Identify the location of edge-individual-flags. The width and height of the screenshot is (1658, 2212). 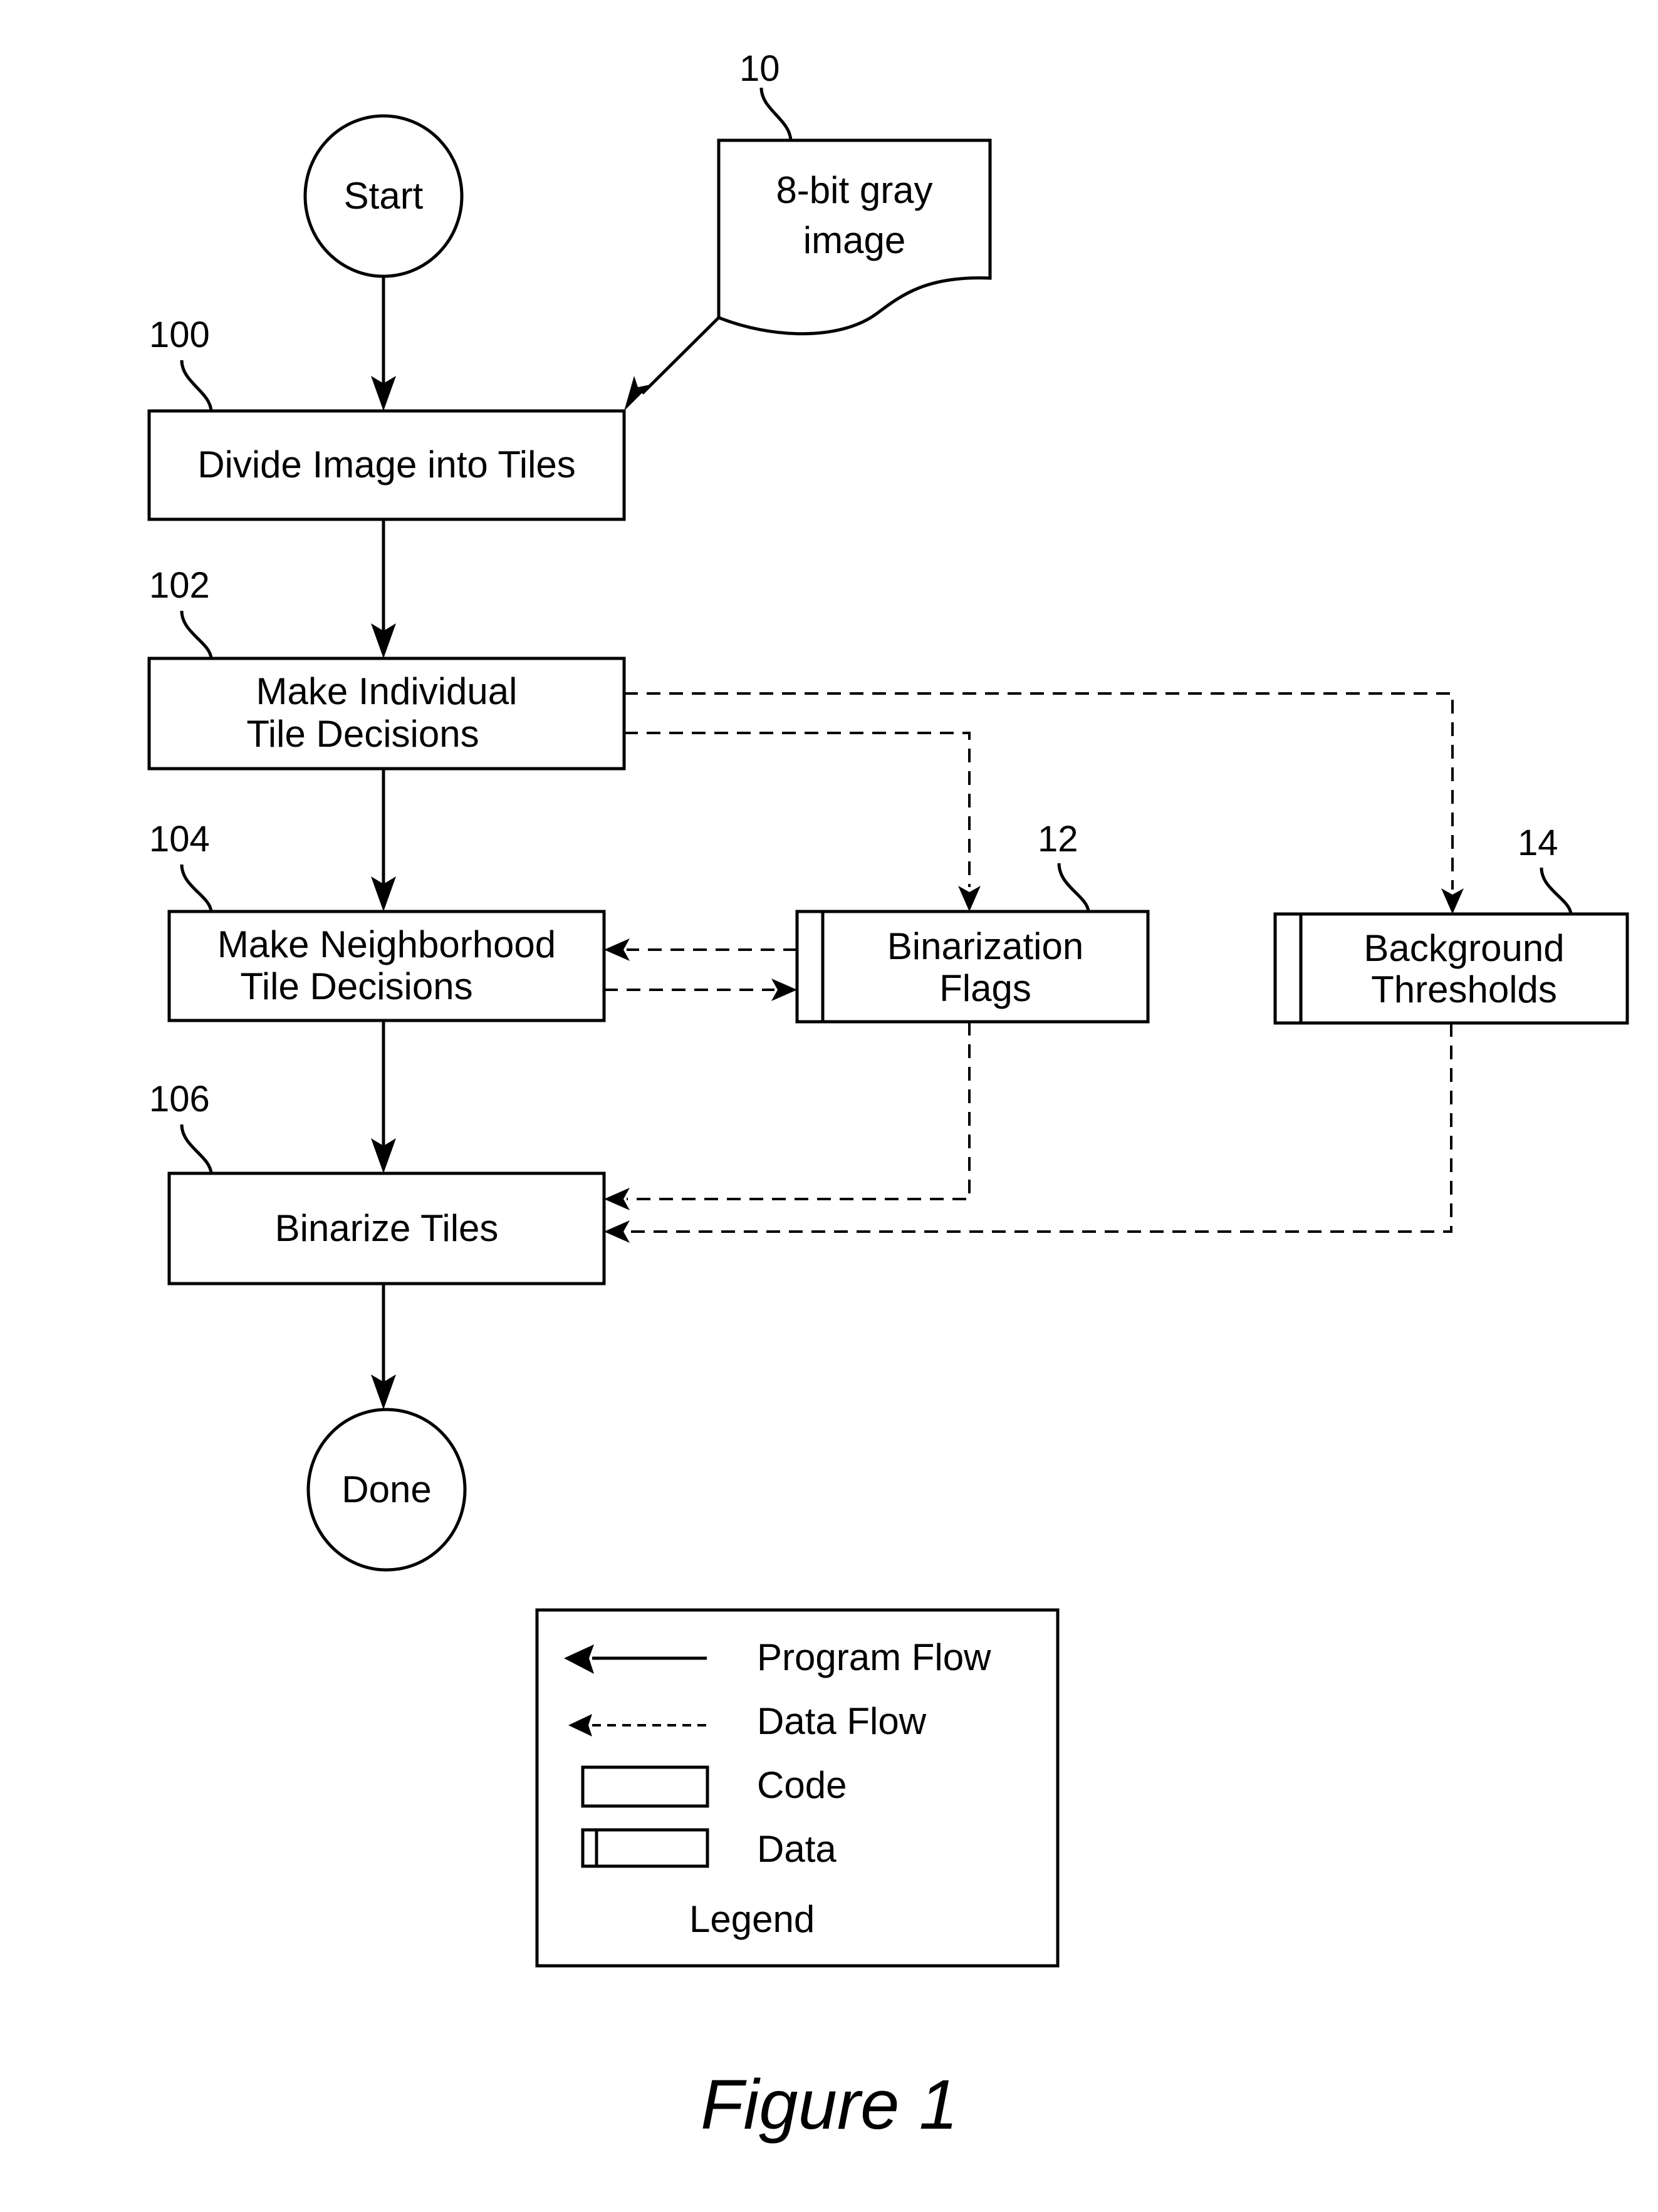
(797, 809).